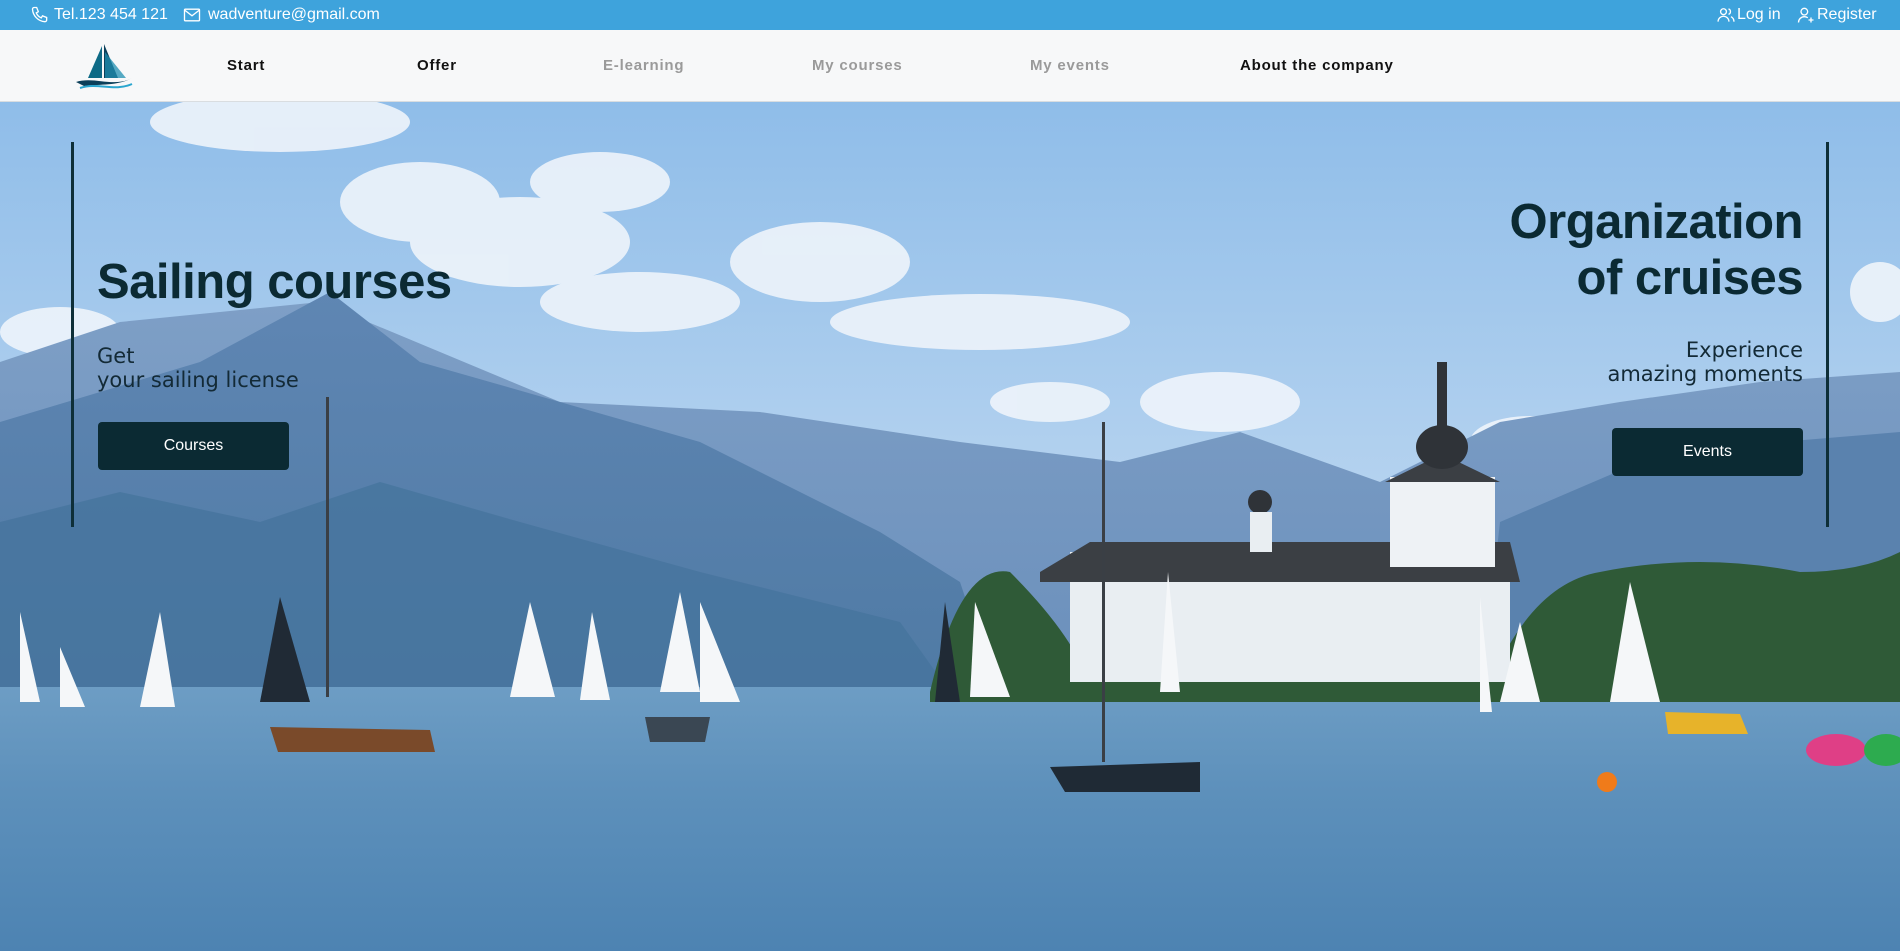  I want to click on register-link: Register, so click(1836, 15).